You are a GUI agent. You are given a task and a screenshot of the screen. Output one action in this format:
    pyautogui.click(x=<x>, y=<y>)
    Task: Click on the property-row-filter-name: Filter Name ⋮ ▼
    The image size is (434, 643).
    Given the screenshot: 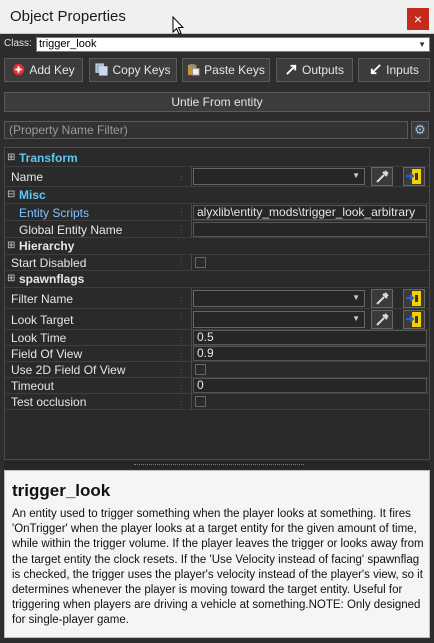 What is the action you would take?
    pyautogui.click(x=217, y=298)
    